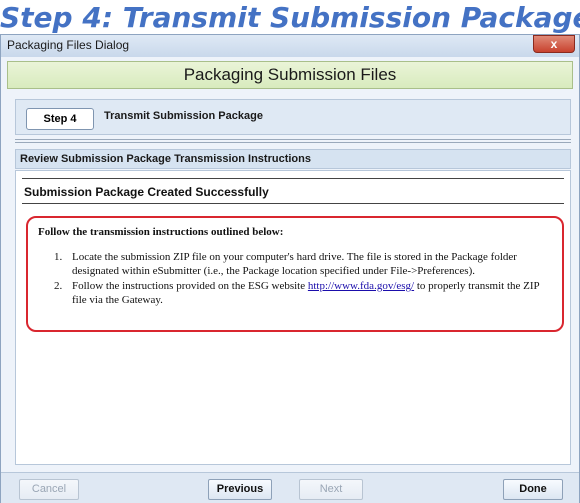  I want to click on dialog-header: Packaging Submission Files, so click(290, 75).